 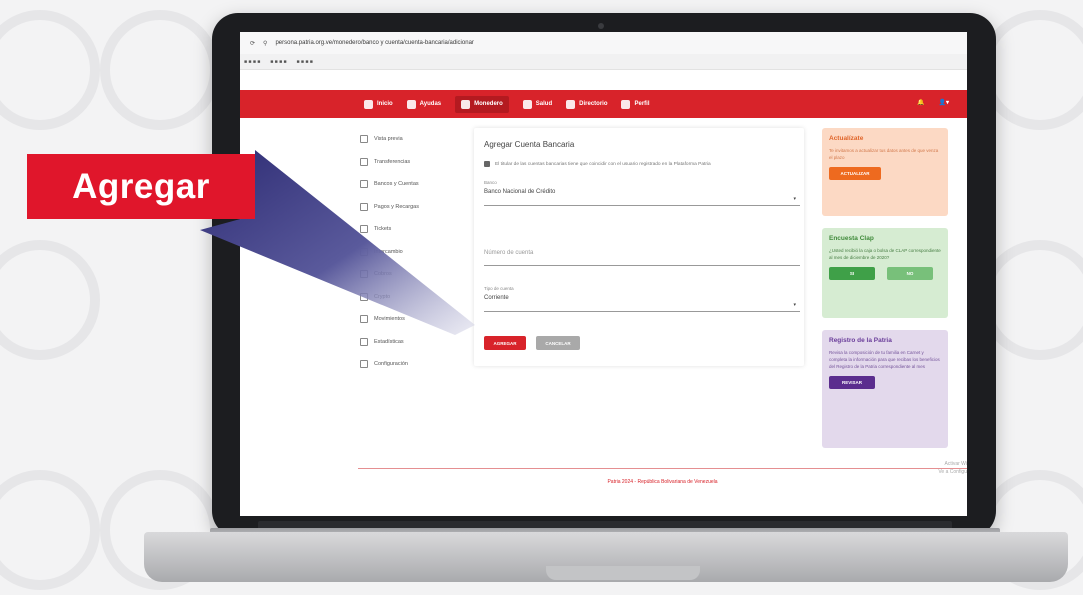 What do you see at coordinates (571, 104) in the screenshot?
I see `directory-icon` at bounding box center [571, 104].